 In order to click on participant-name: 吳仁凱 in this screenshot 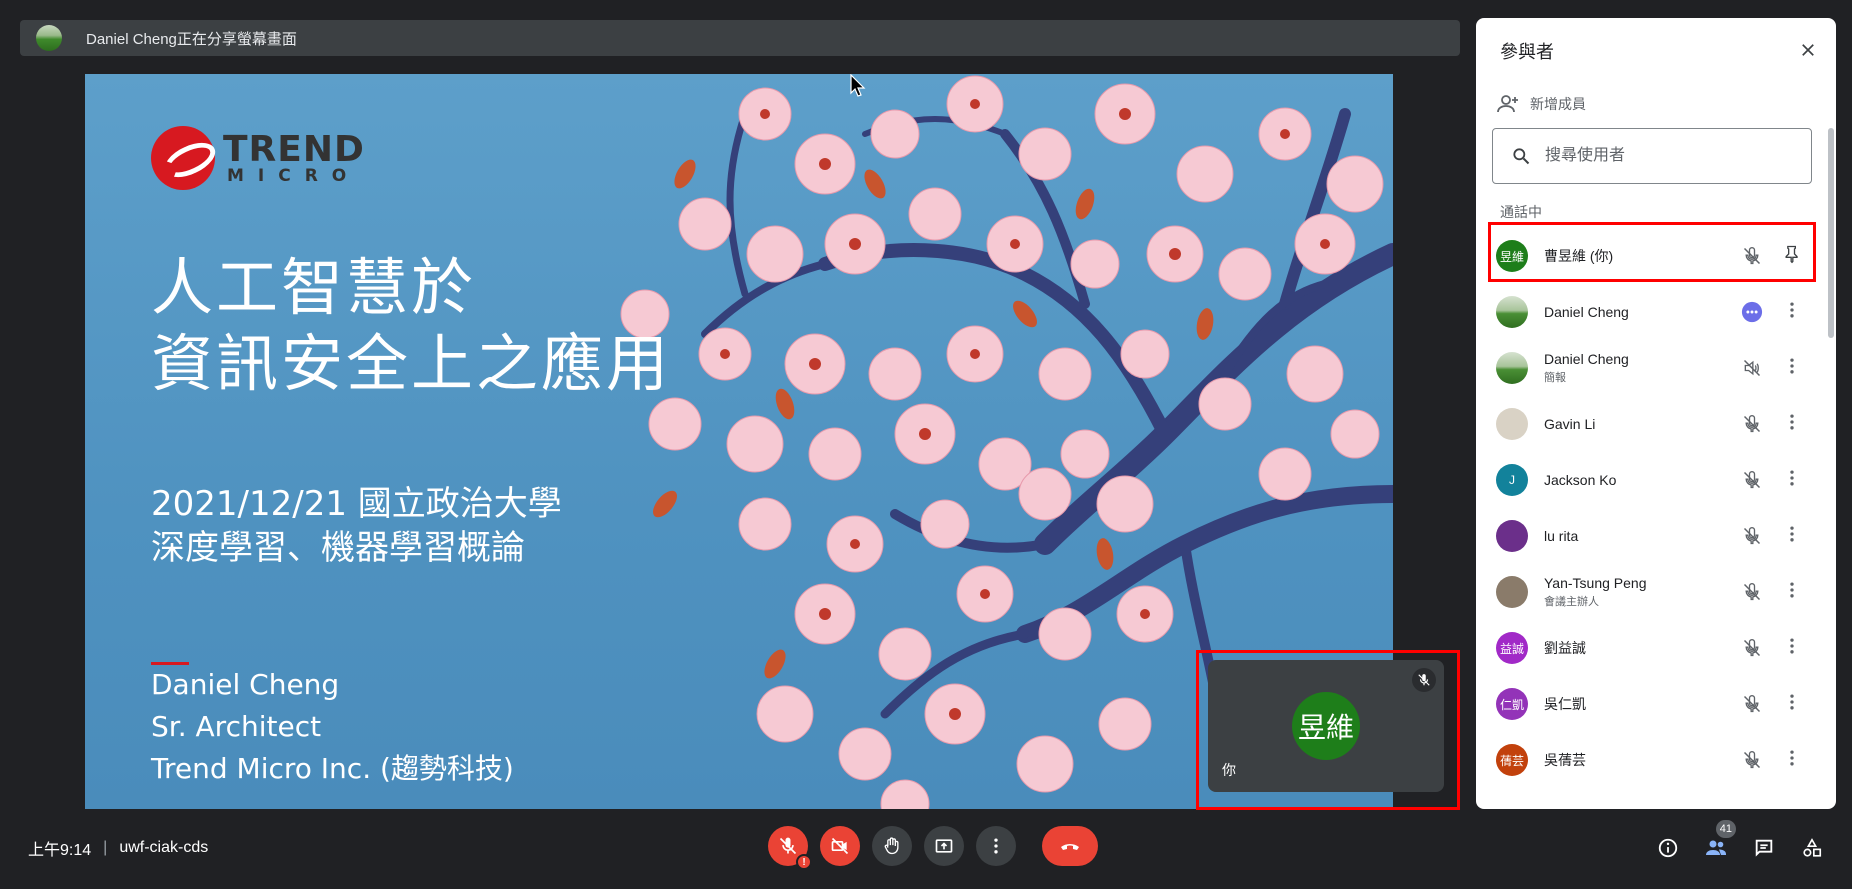, I will do `click(1565, 704)`.